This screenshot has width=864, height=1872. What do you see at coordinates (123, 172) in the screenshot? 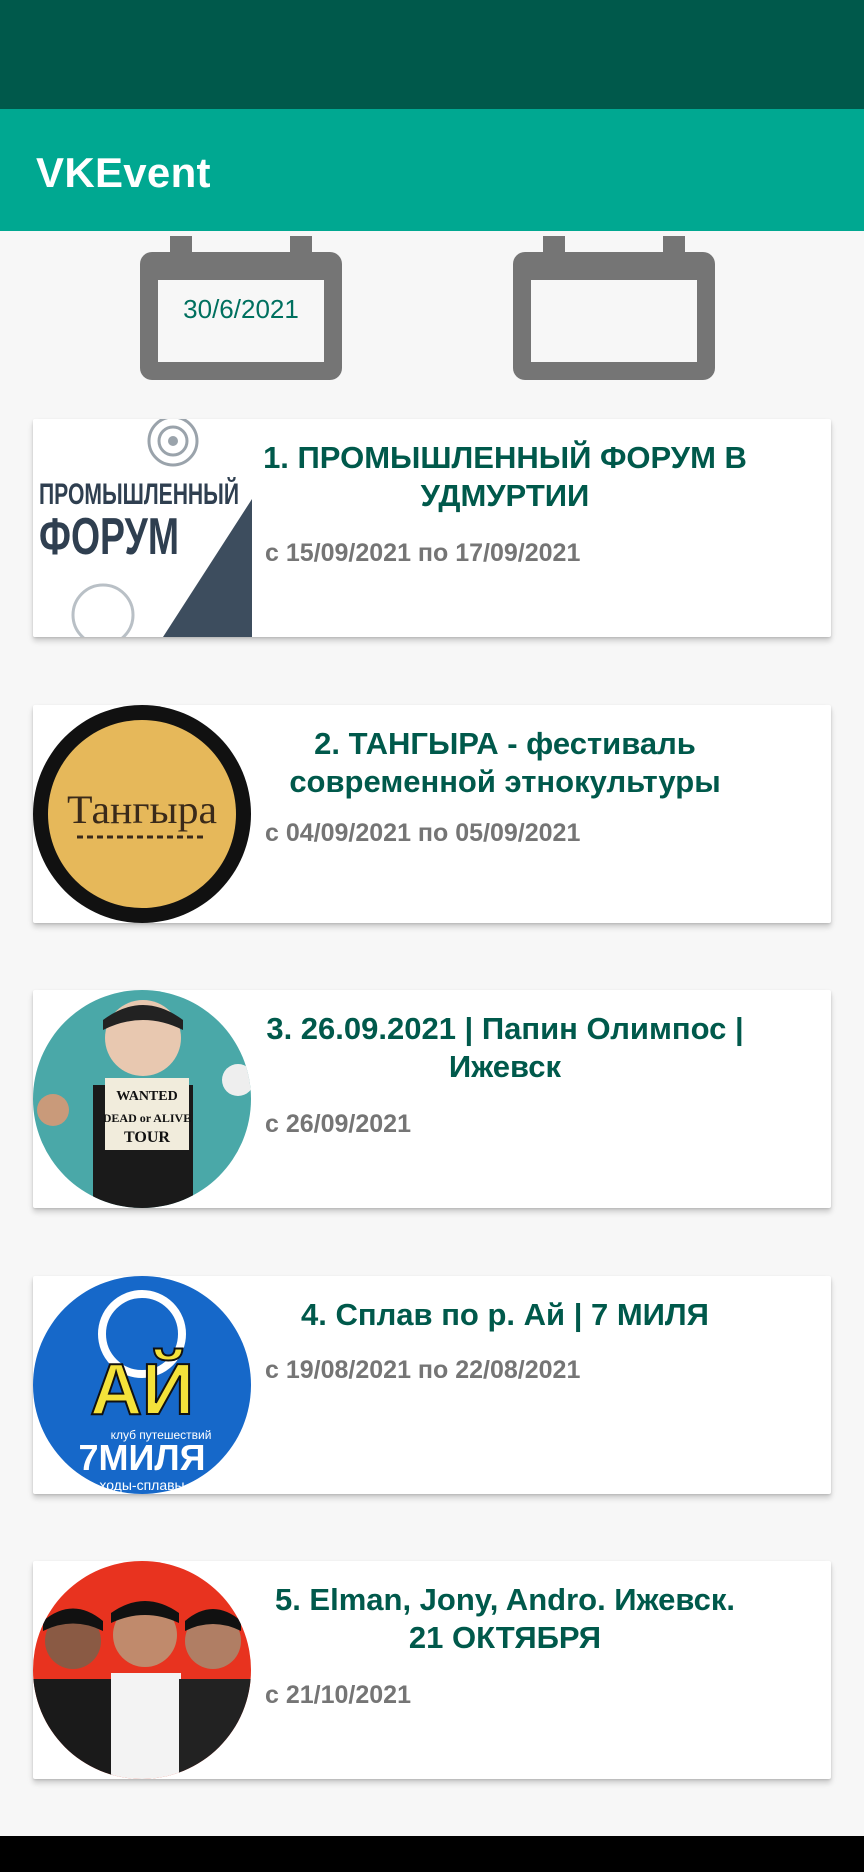
I see `app-title: VKEvent` at bounding box center [123, 172].